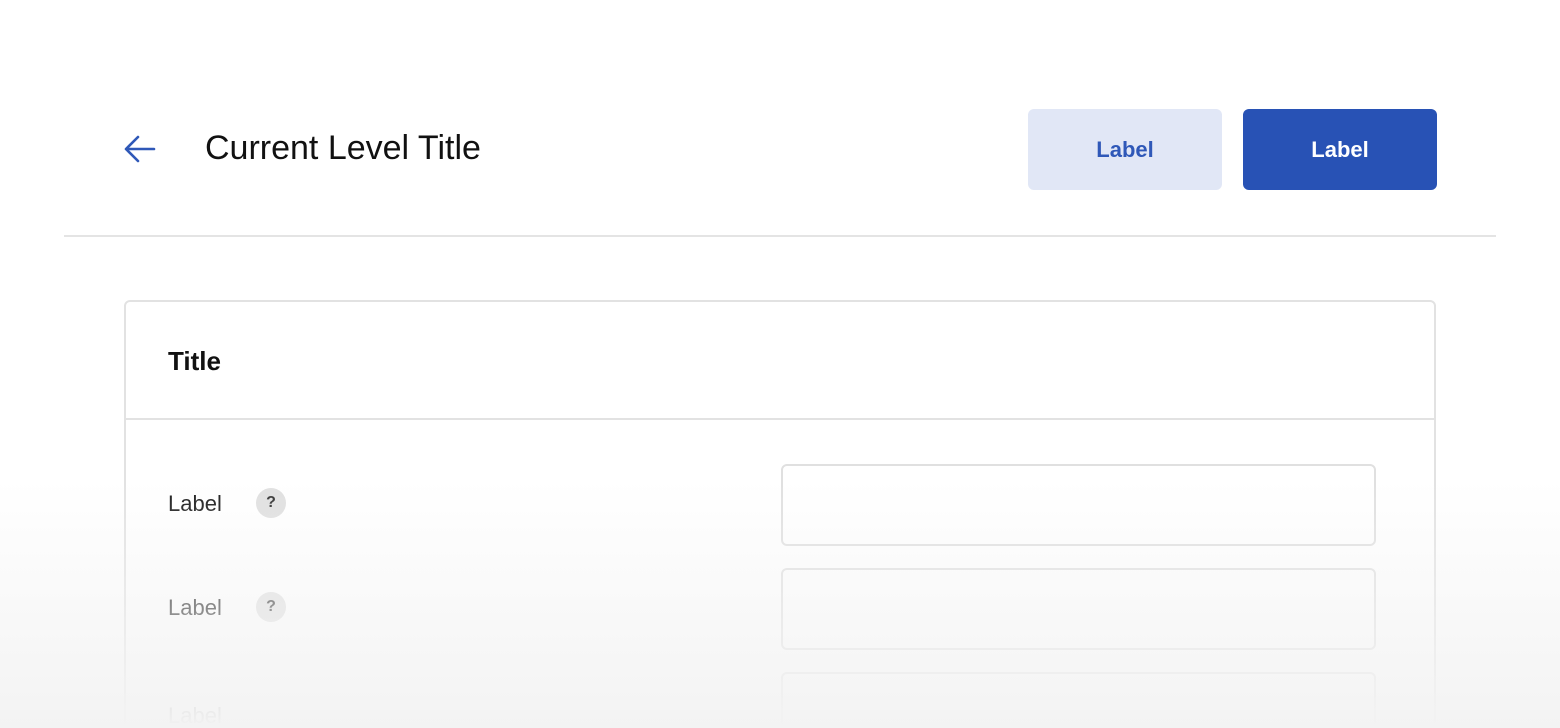 The height and width of the screenshot is (728, 1560). I want to click on card-title: Title, so click(194, 361).